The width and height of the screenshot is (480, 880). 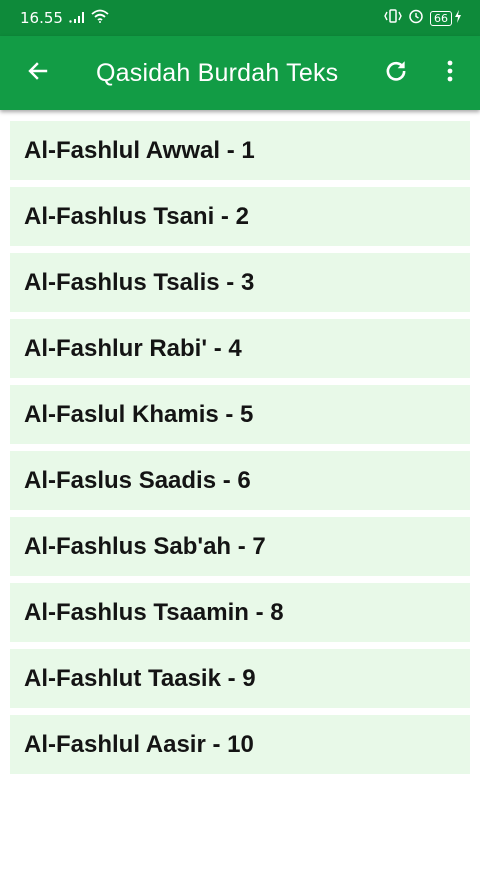 I want to click on alarm-icon, so click(x=416, y=18).